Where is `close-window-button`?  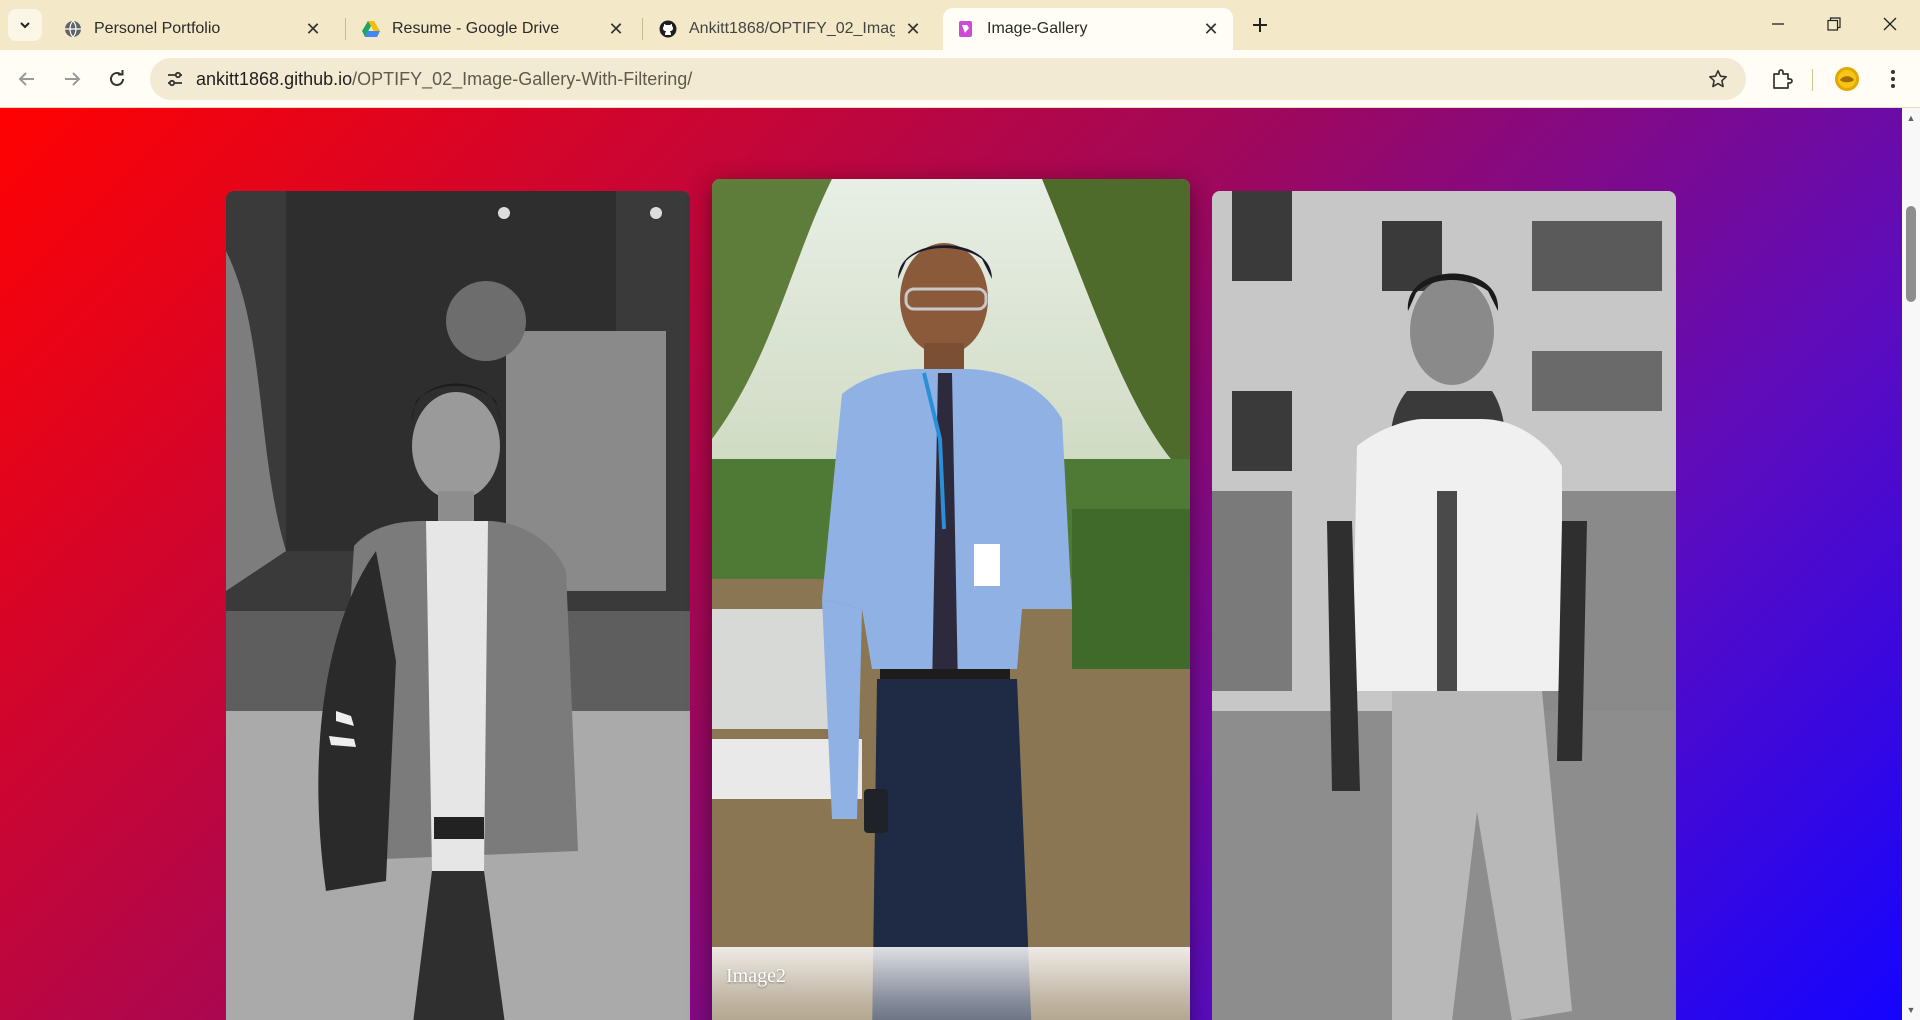 close-window-button is located at coordinates (1890, 24).